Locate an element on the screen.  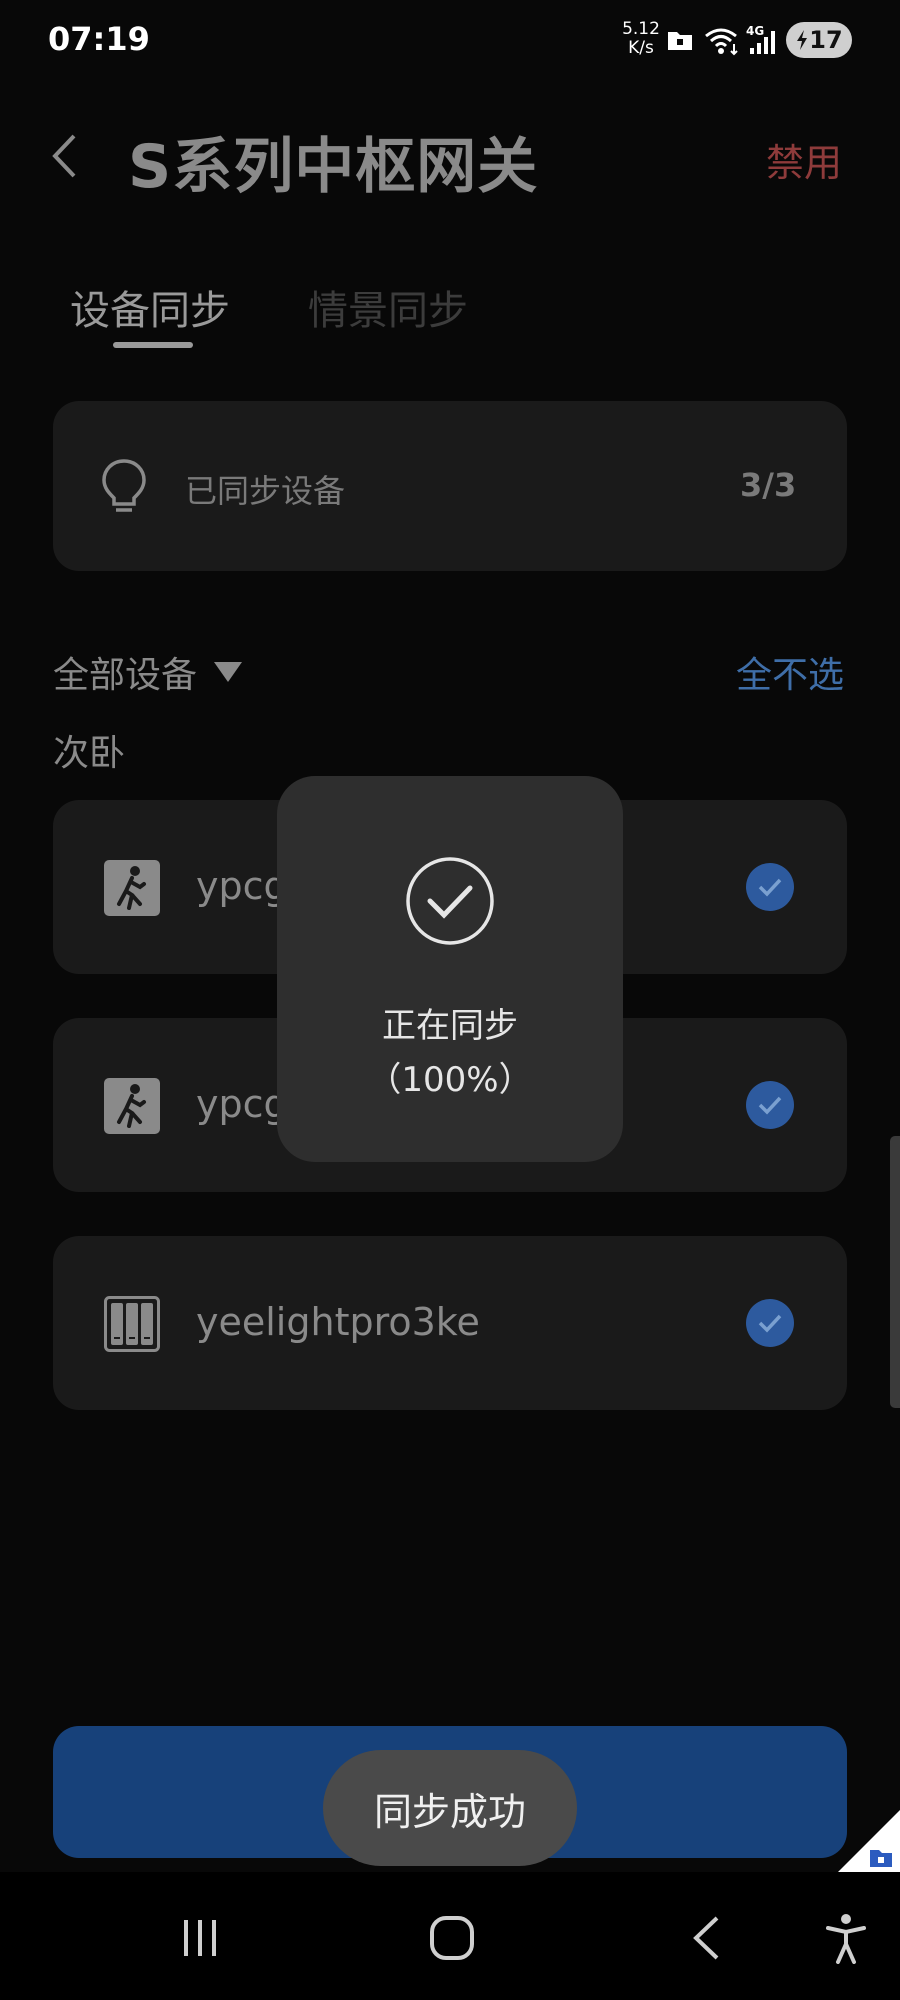
sync-success-toast: 同步成功 is located at coordinates (450, 1808).